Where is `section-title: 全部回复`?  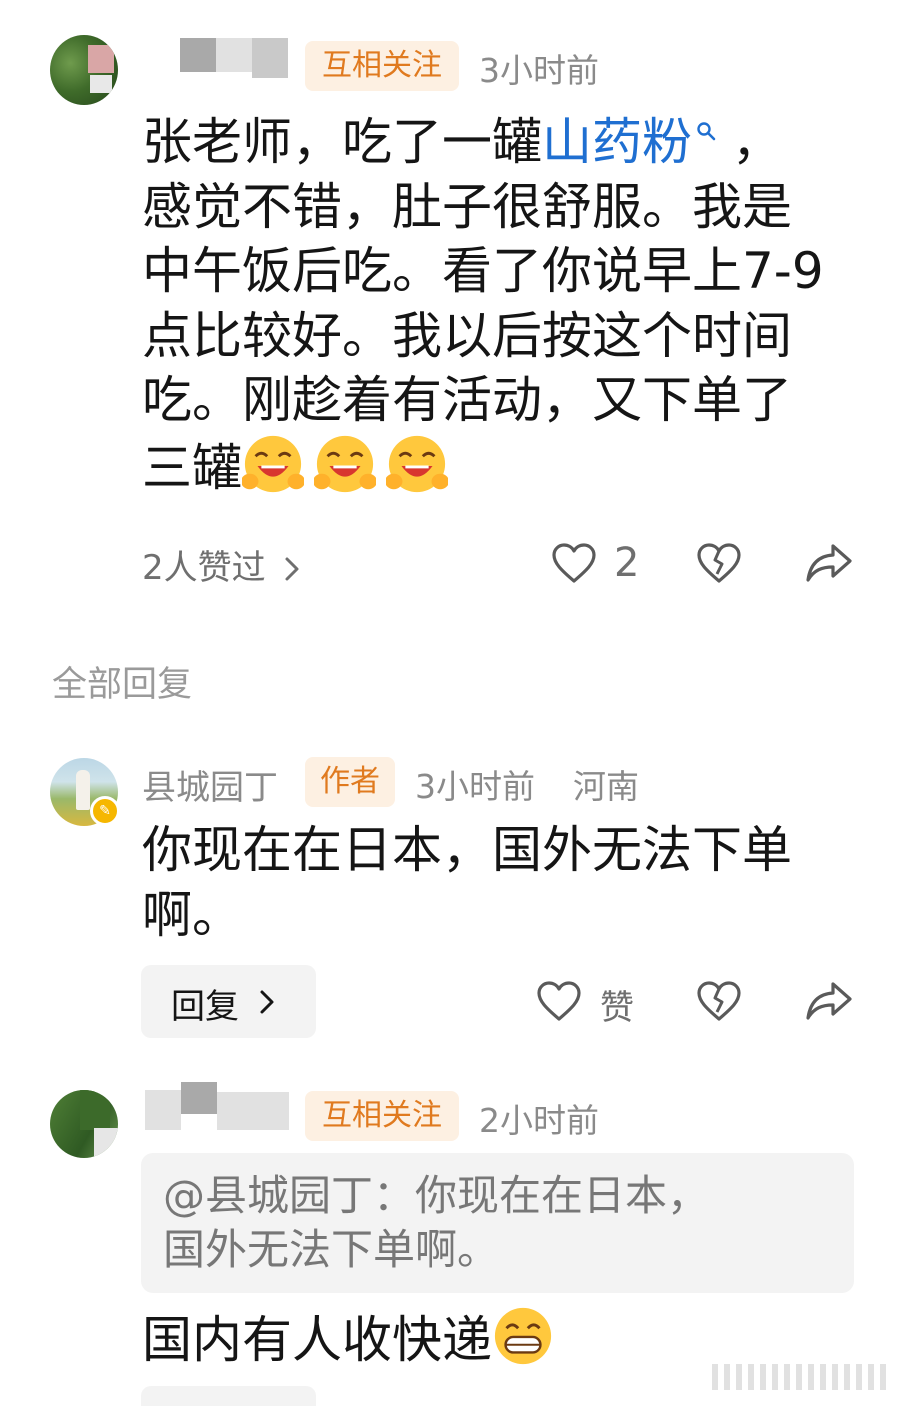
section-title: 全部回复 is located at coordinates (122, 685).